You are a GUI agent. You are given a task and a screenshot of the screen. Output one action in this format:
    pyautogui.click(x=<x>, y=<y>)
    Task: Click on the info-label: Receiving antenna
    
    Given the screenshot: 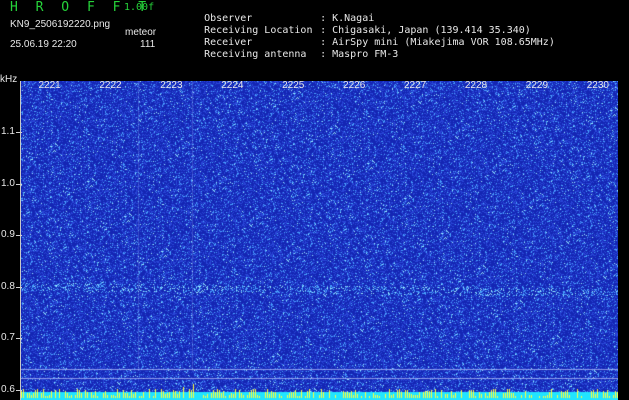 What is the action you would take?
    pyautogui.click(x=255, y=54)
    